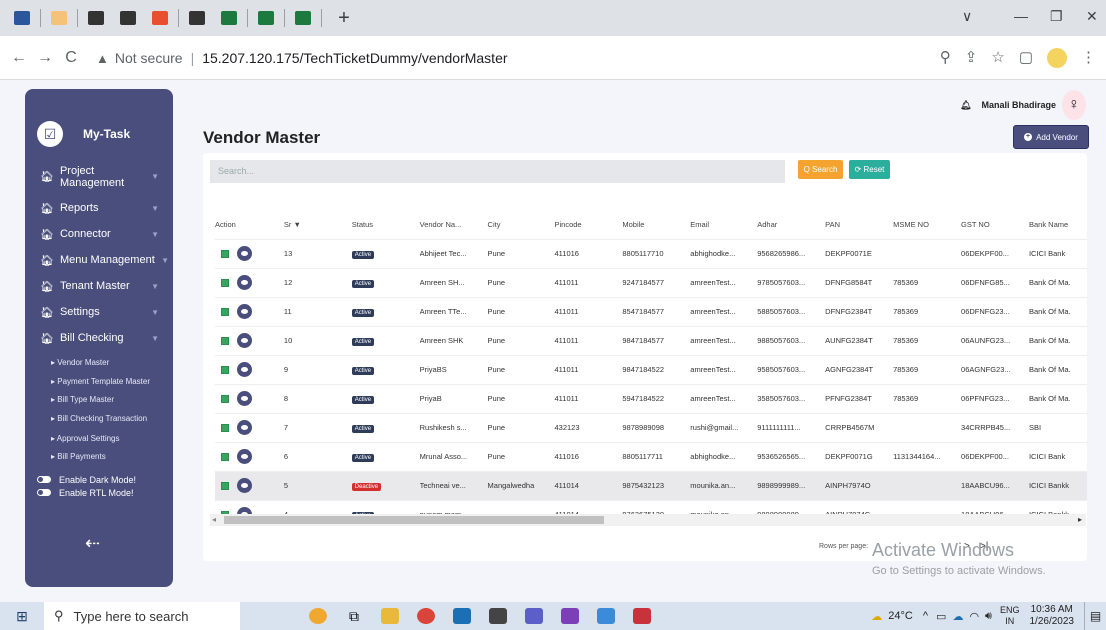  What do you see at coordinates (859, 225) in the screenshot?
I see `column-header: PAN` at bounding box center [859, 225].